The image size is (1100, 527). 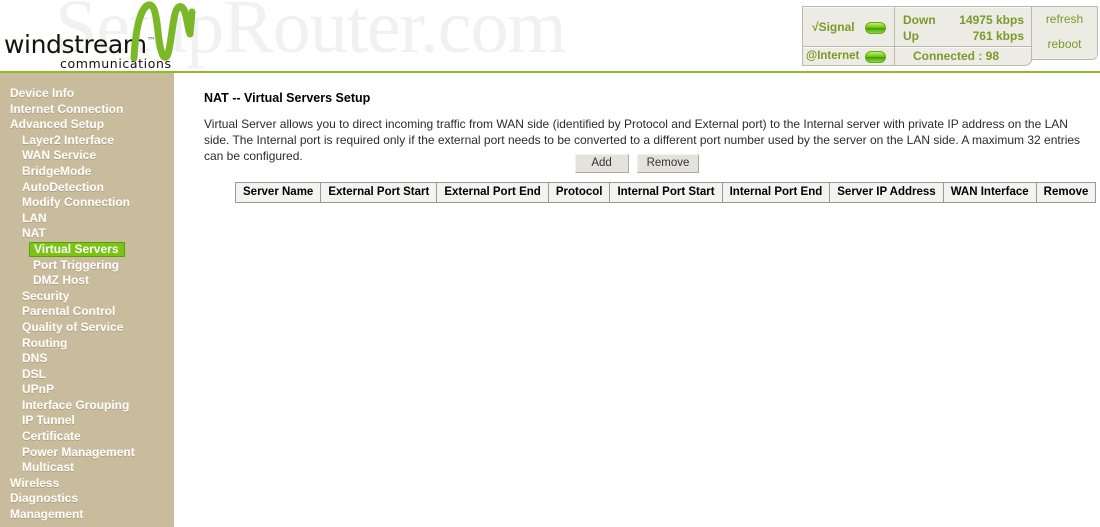 What do you see at coordinates (87, 515) in the screenshot?
I see `sidebar-item-management: Management` at bounding box center [87, 515].